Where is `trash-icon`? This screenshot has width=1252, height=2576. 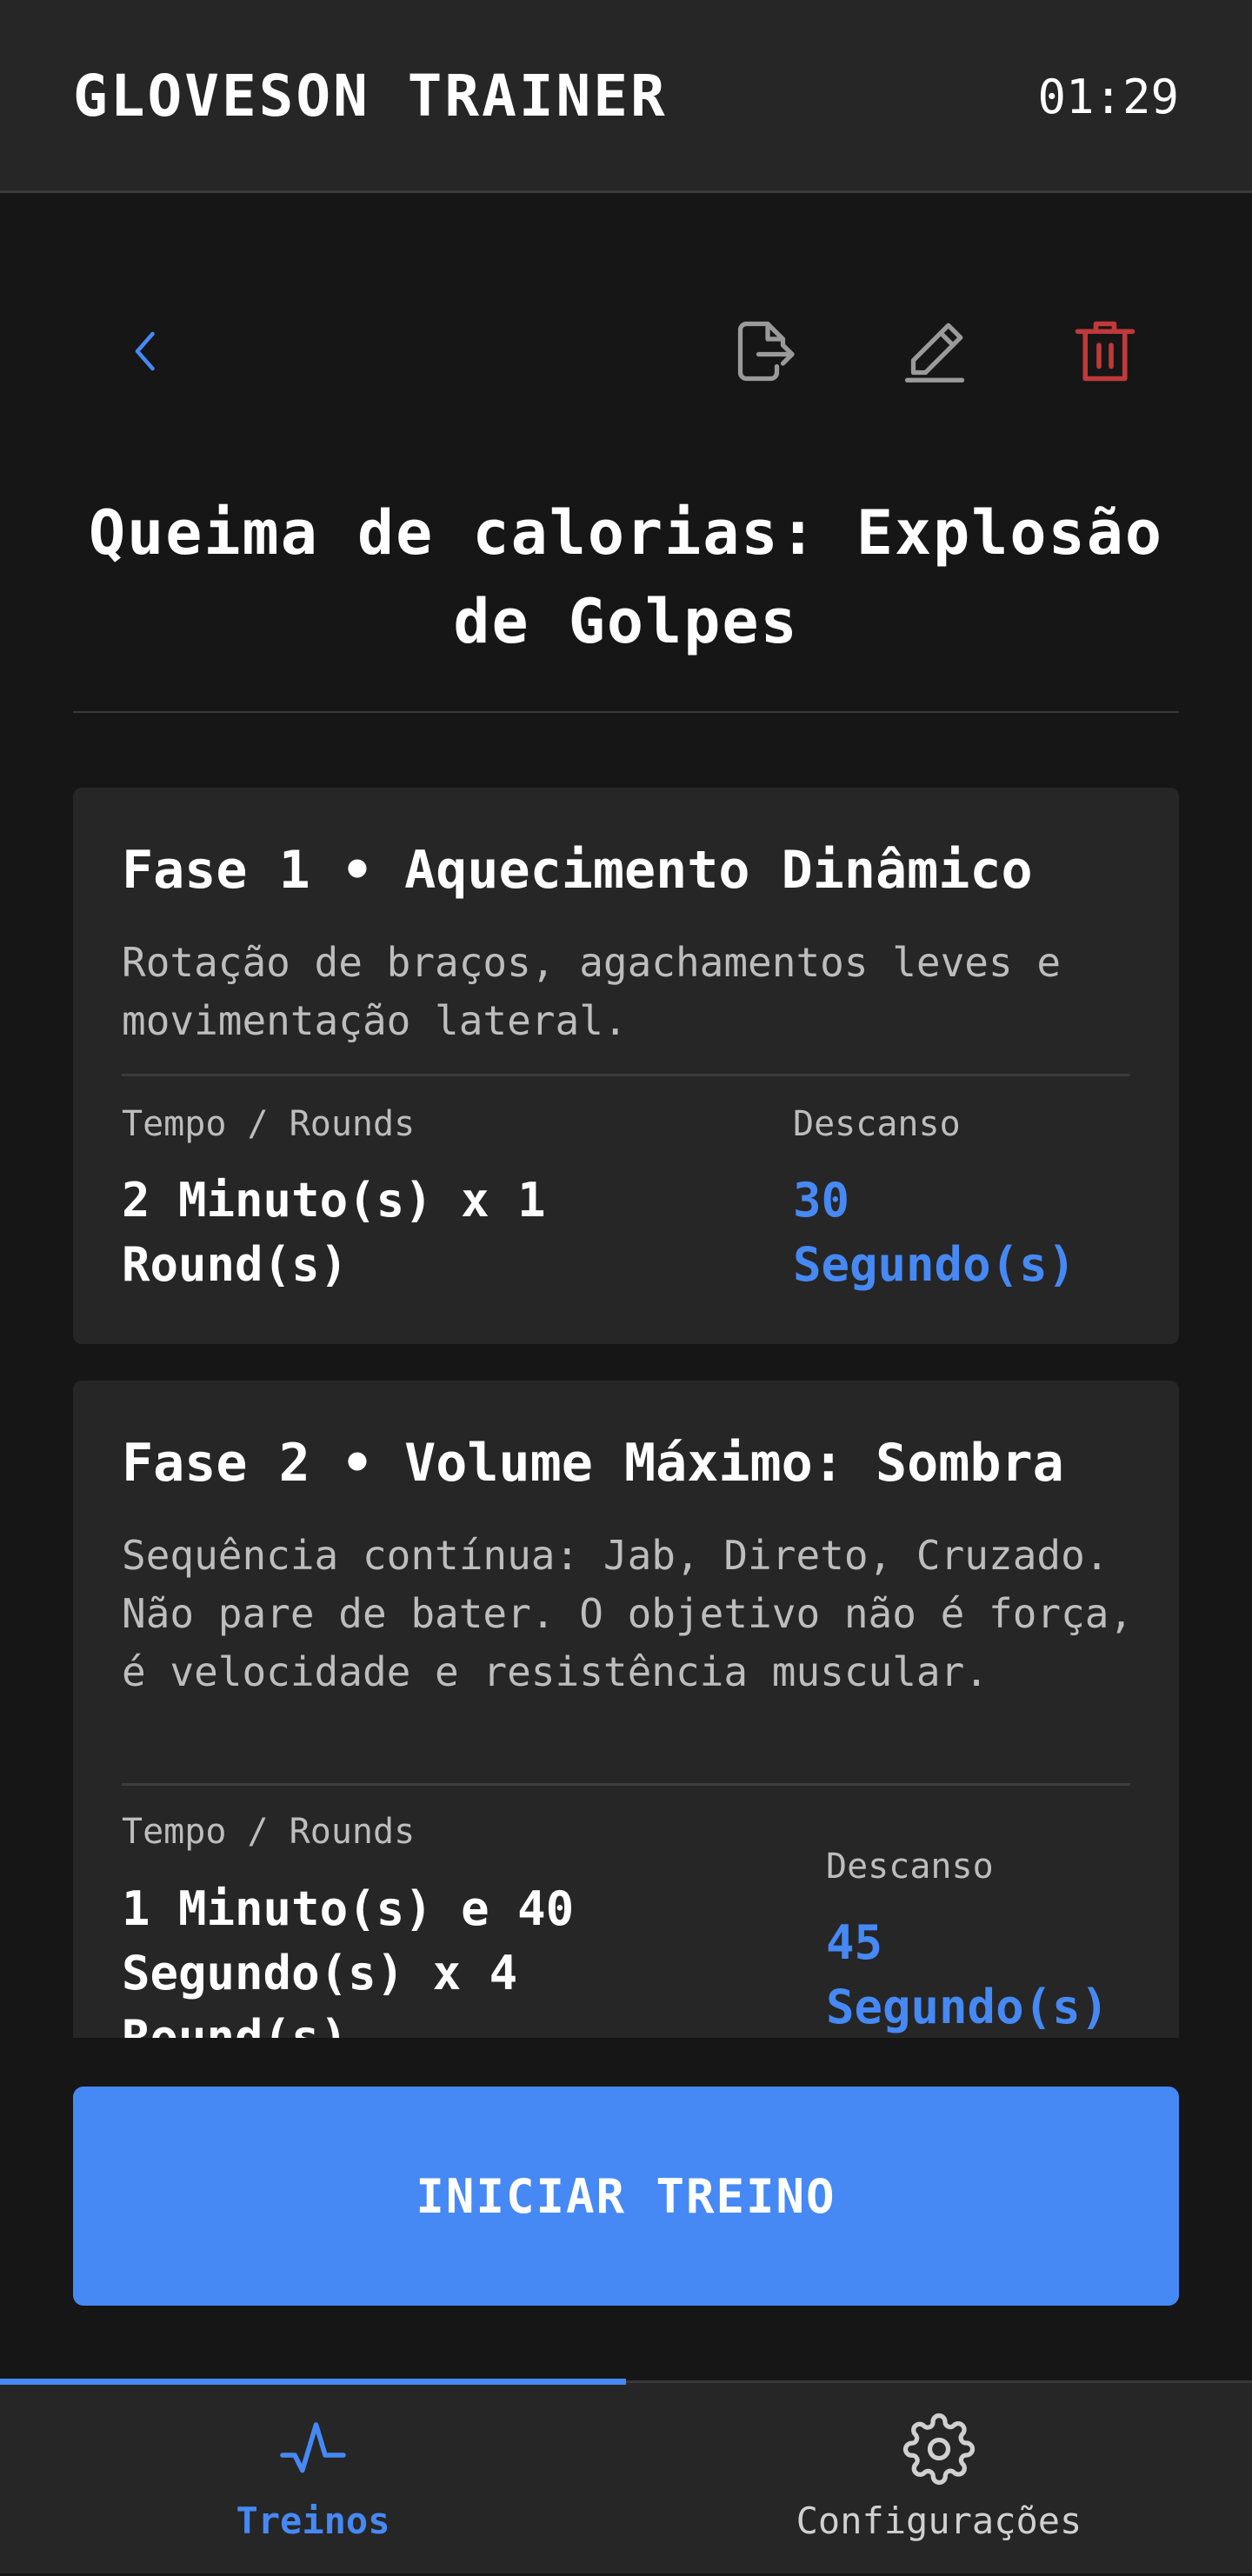 trash-icon is located at coordinates (1105, 351).